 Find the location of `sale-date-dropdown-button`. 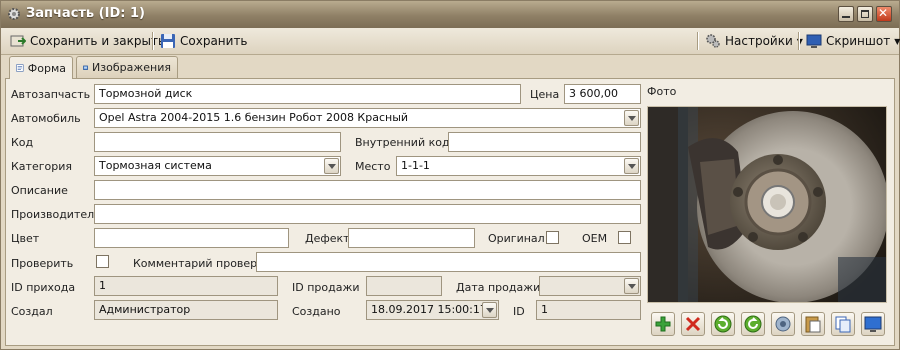

sale-date-dropdown-button is located at coordinates (631, 286).